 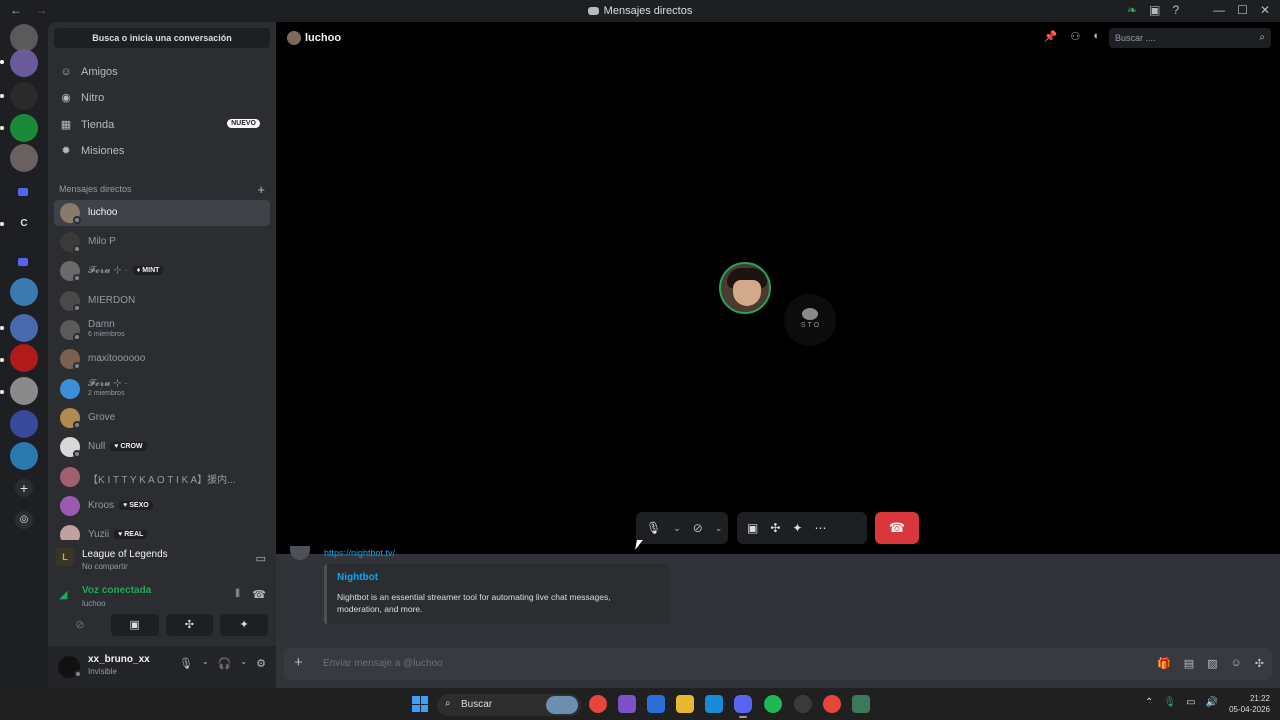 I want to click on add-server-icon: +, so click(x=24, y=488).